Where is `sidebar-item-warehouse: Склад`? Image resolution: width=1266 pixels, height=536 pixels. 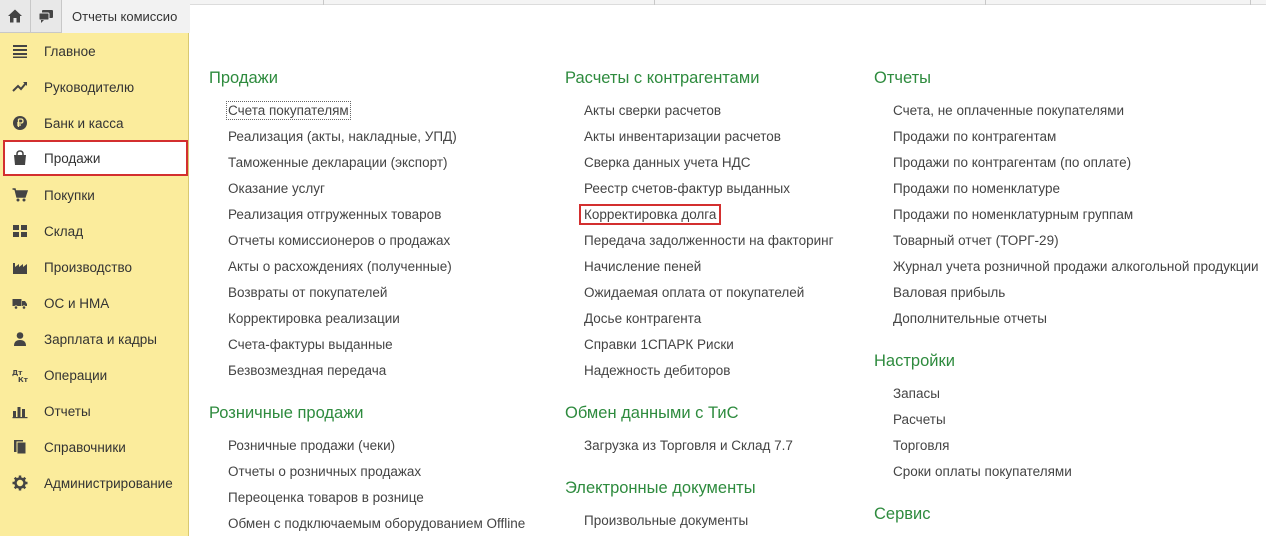 sidebar-item-warehouse: Склад is located at coordinates (94, 231).